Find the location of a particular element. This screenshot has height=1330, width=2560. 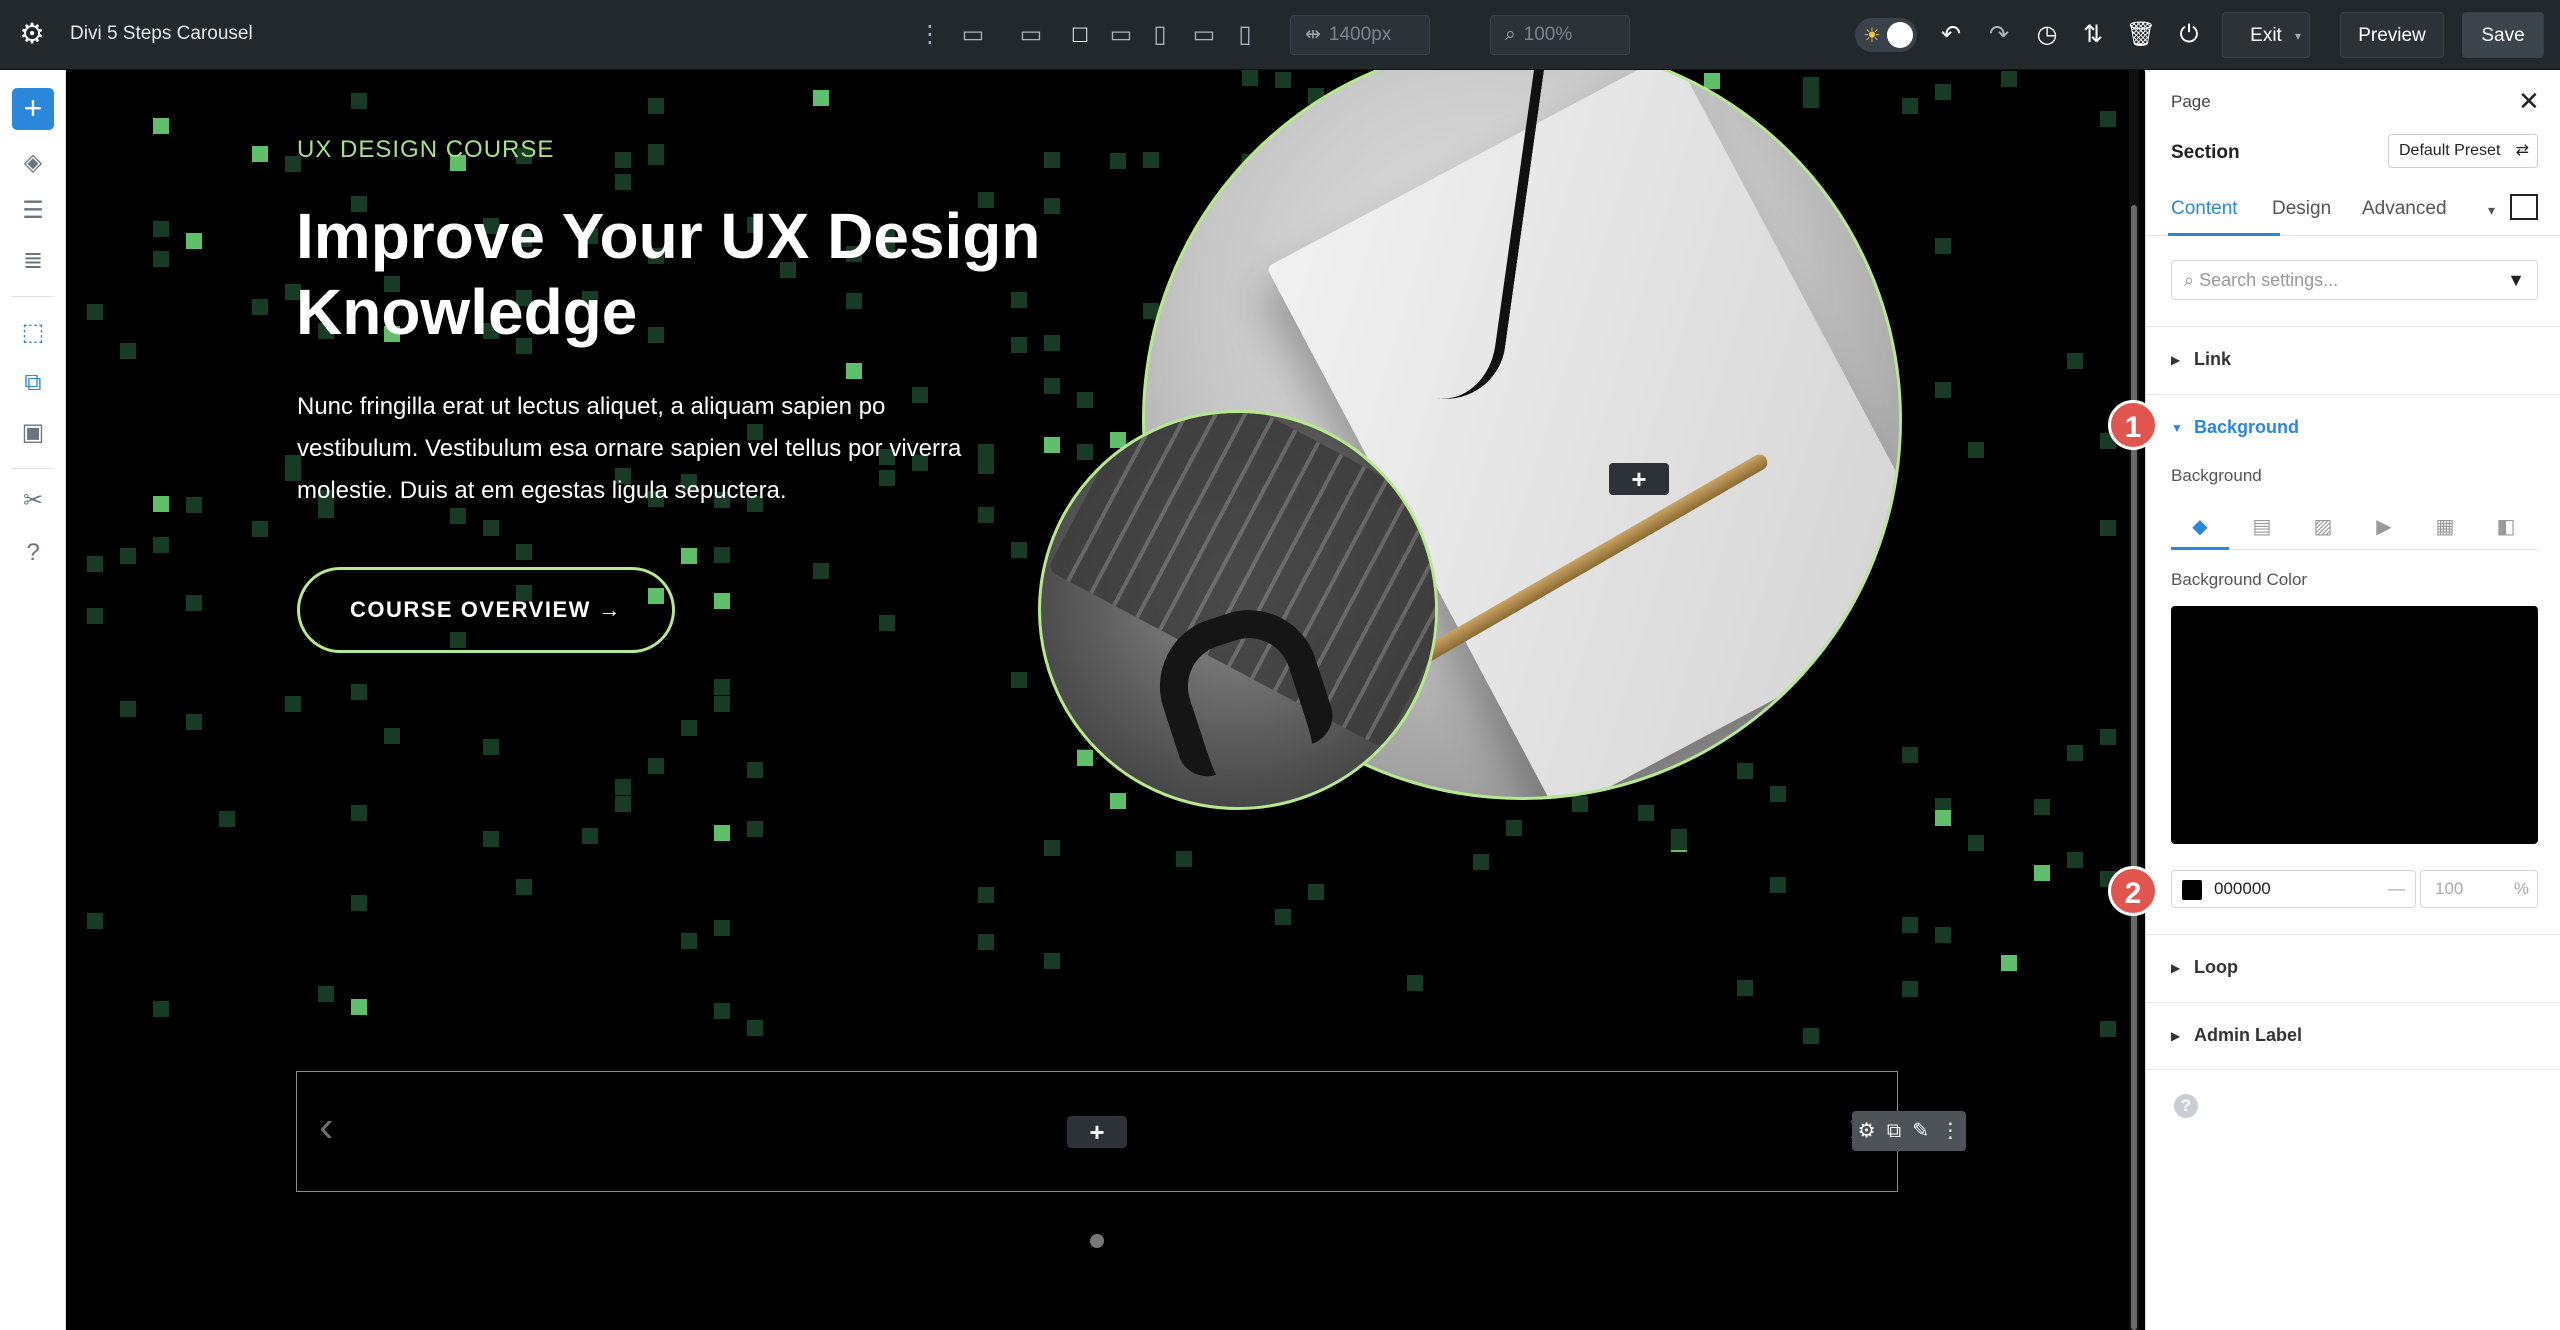

help-question-icon: ? is located at coordinates (33, 553).